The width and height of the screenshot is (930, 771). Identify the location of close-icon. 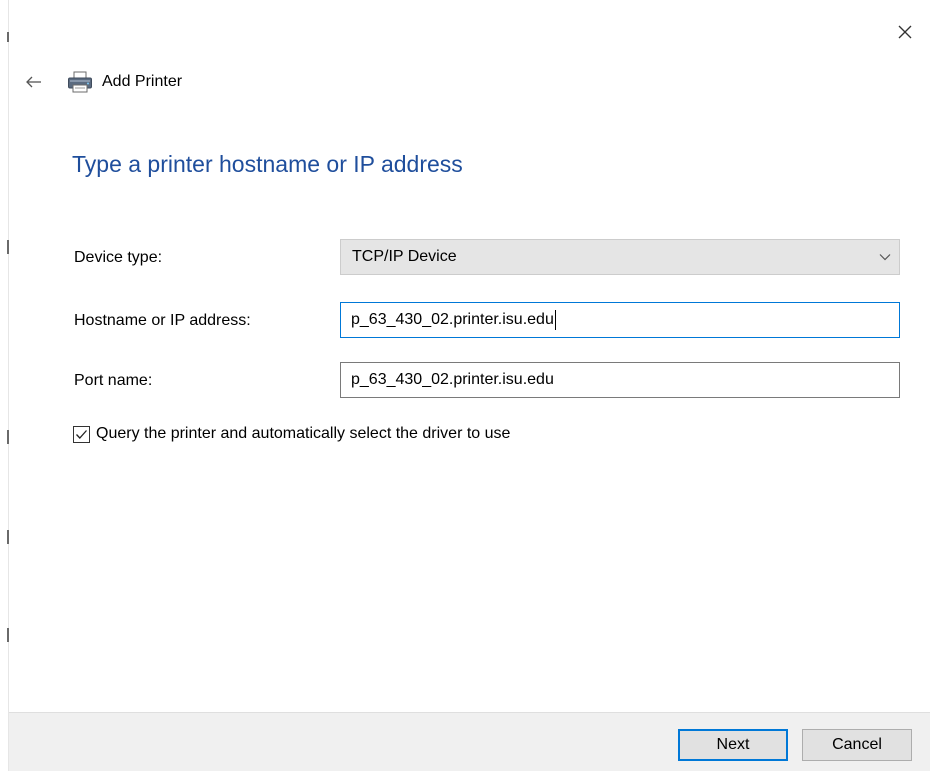
(905, 32).